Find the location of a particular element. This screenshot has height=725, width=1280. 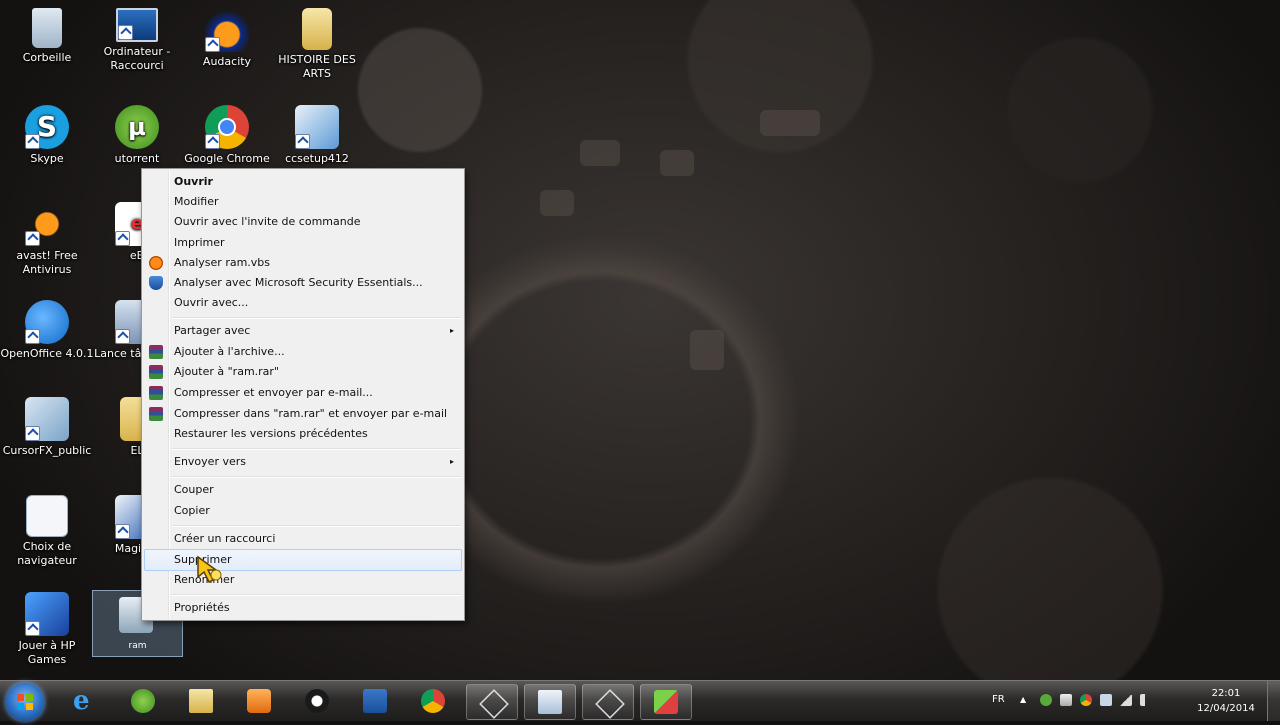

taskbar-checklist-app is located at coordinates (375, 701).